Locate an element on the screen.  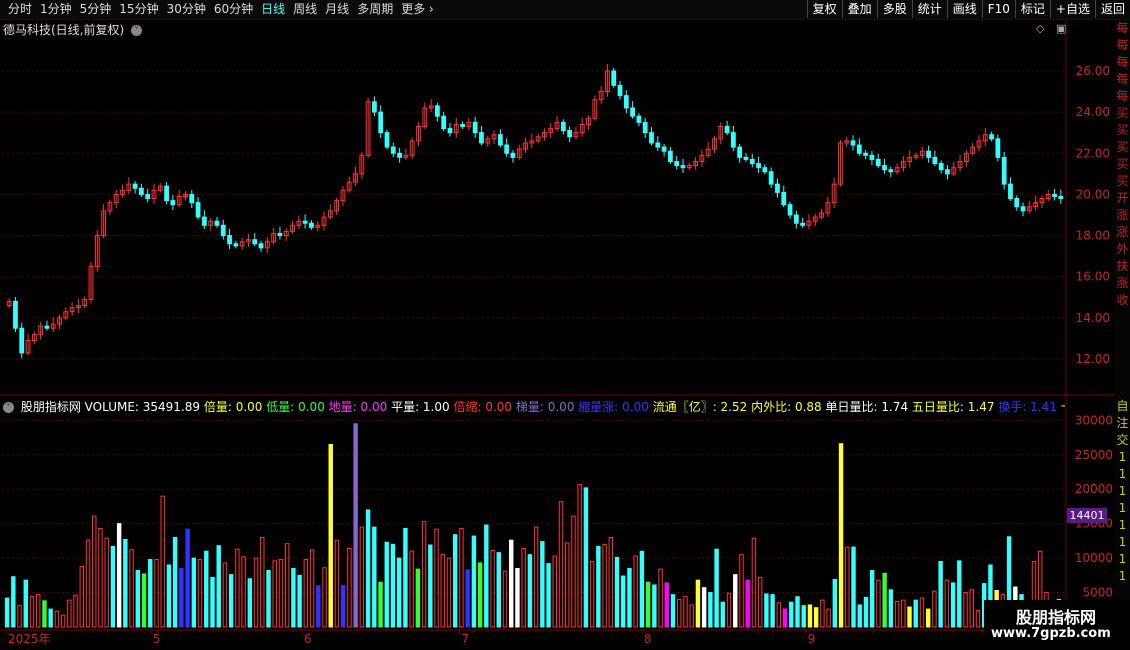
diamond-icon: ◇ is located at coordinates (1040, 28).